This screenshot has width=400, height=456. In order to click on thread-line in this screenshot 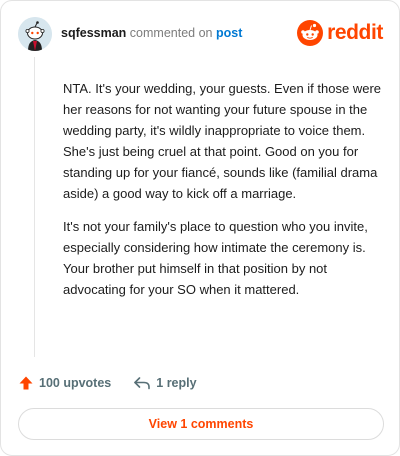, I will do `click(34, 207)`.